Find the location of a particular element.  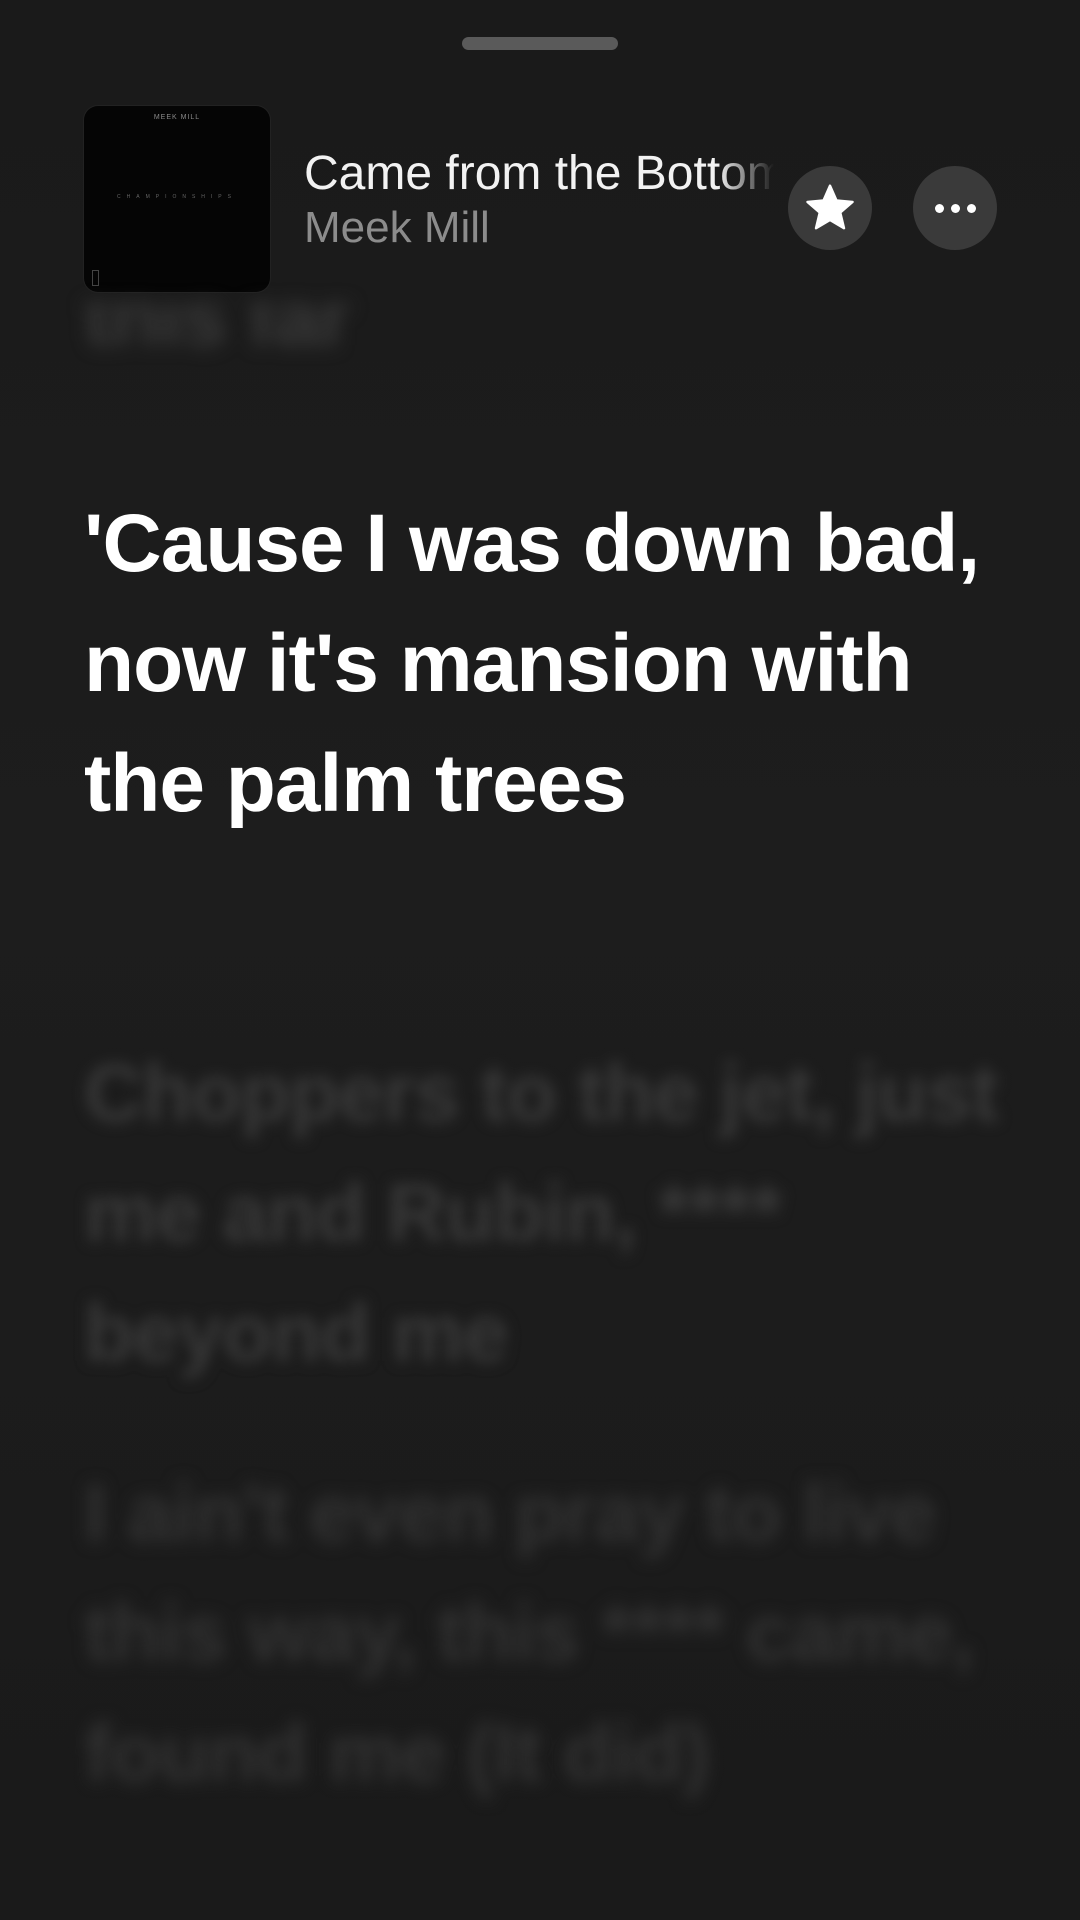

more-options-button is located at coordinates (955, 208).